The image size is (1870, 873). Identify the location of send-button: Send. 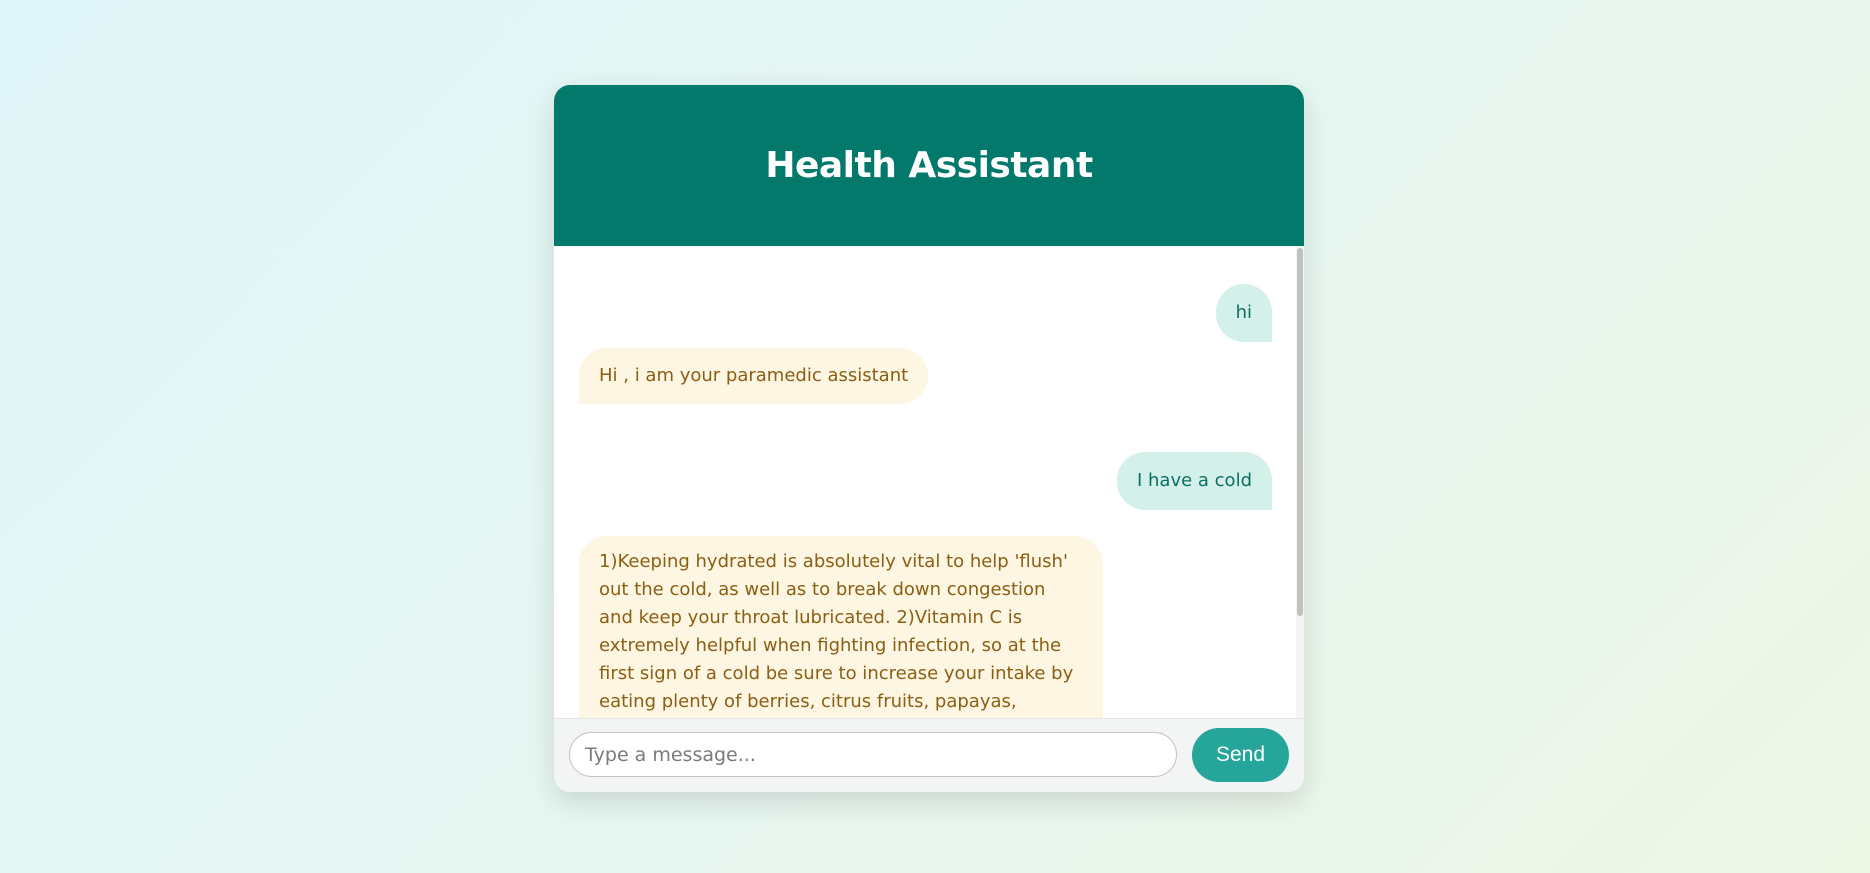
(1240, 755).